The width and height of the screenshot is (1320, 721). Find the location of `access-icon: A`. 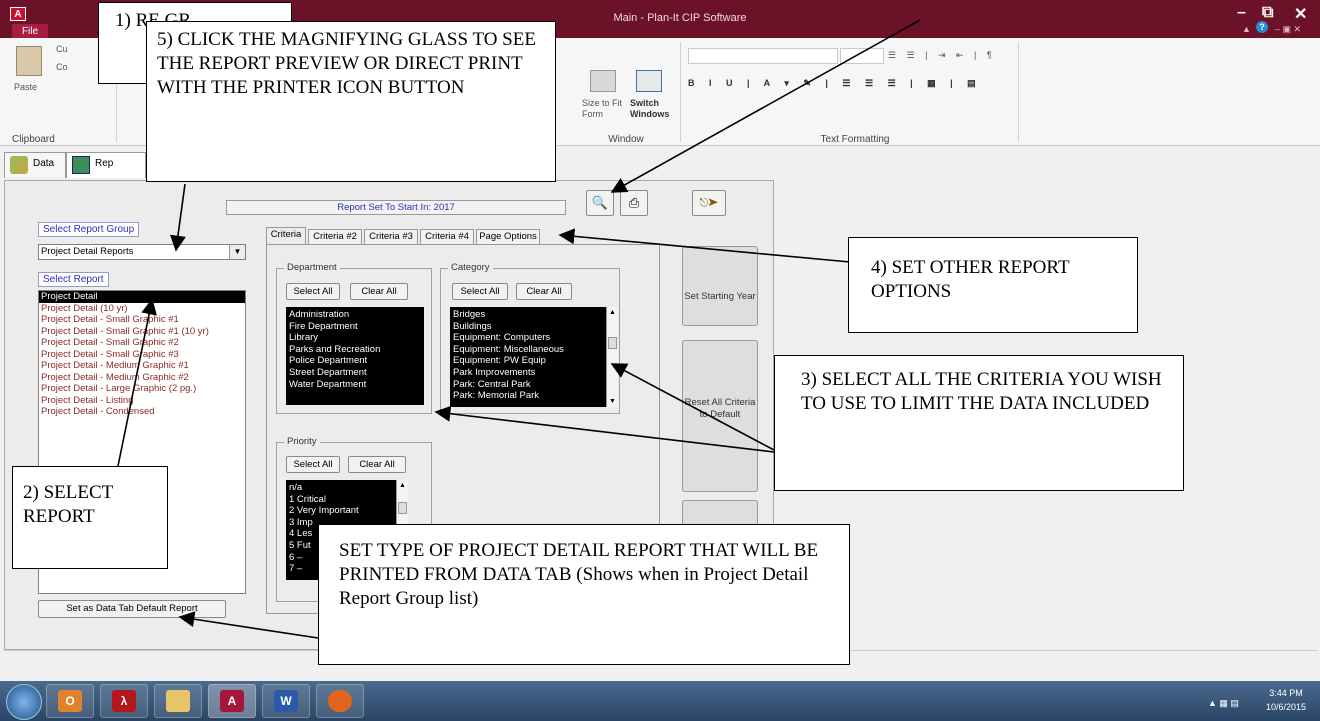

access-icon: A is located at coordinates (232, 701).